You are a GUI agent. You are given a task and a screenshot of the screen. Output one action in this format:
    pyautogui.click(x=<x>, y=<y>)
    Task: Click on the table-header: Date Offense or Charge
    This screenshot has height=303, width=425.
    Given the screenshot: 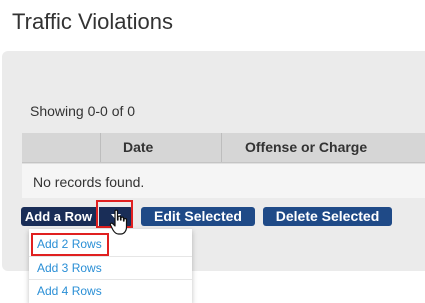 What is the action you would take?
    pyautogui.click(x=223, y=148)
    